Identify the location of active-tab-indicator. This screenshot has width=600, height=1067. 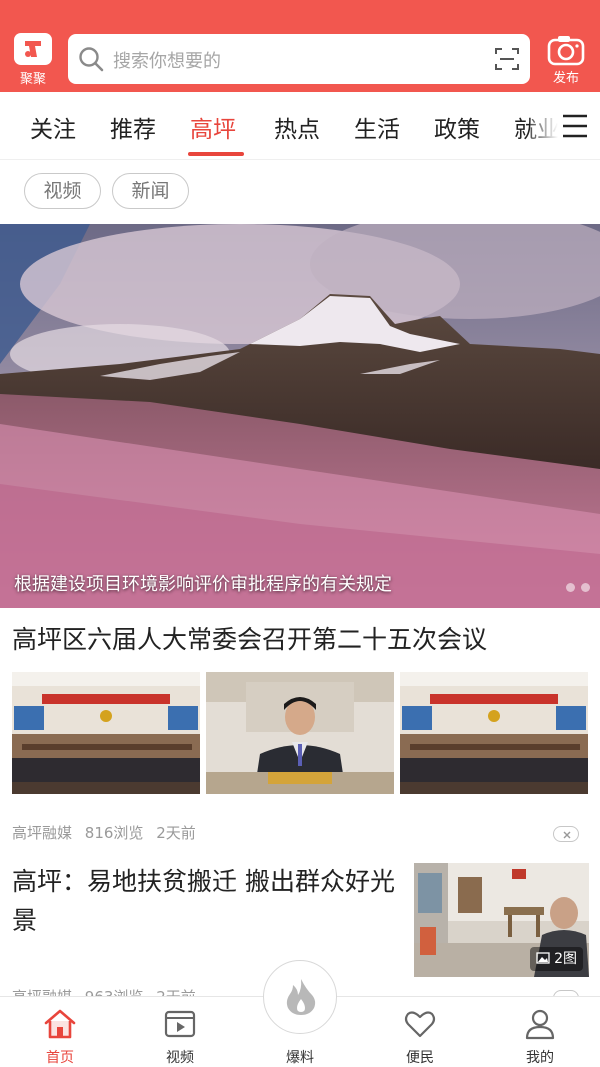
(216, 154).